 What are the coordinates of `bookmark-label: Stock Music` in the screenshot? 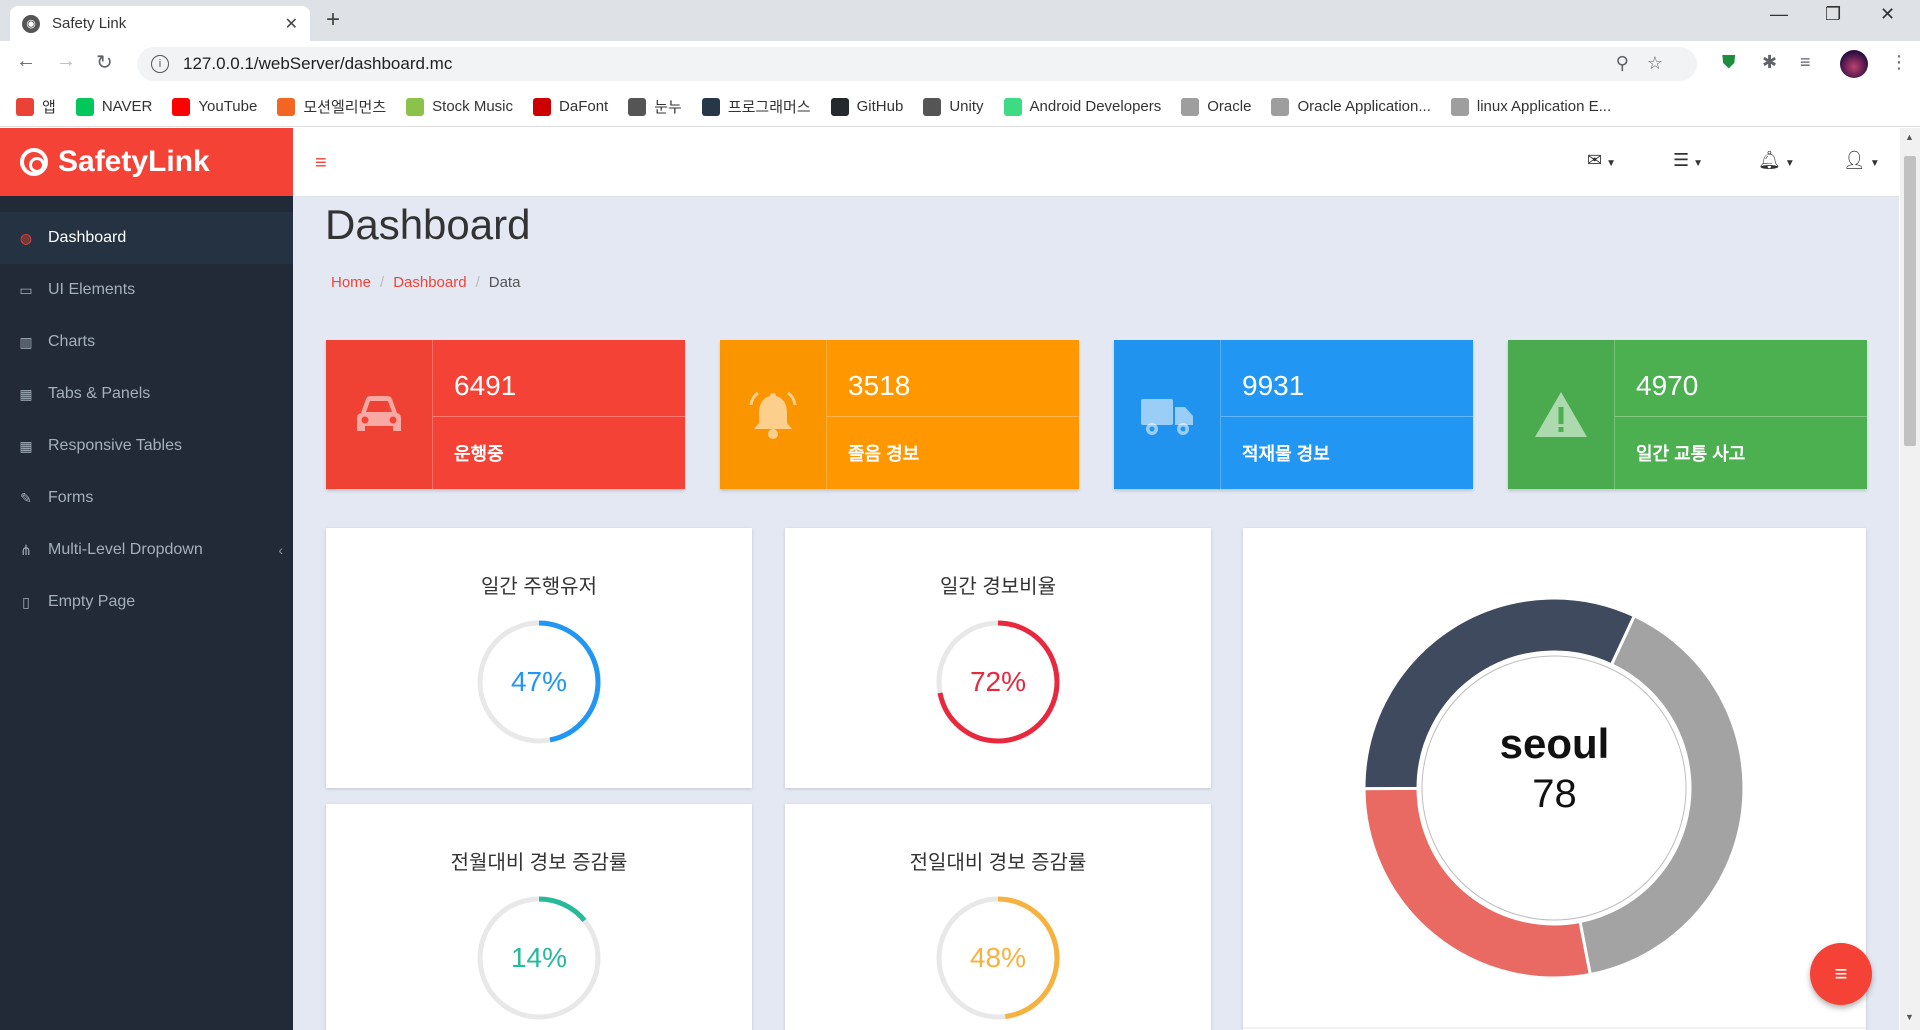 It's located at (473, 106).